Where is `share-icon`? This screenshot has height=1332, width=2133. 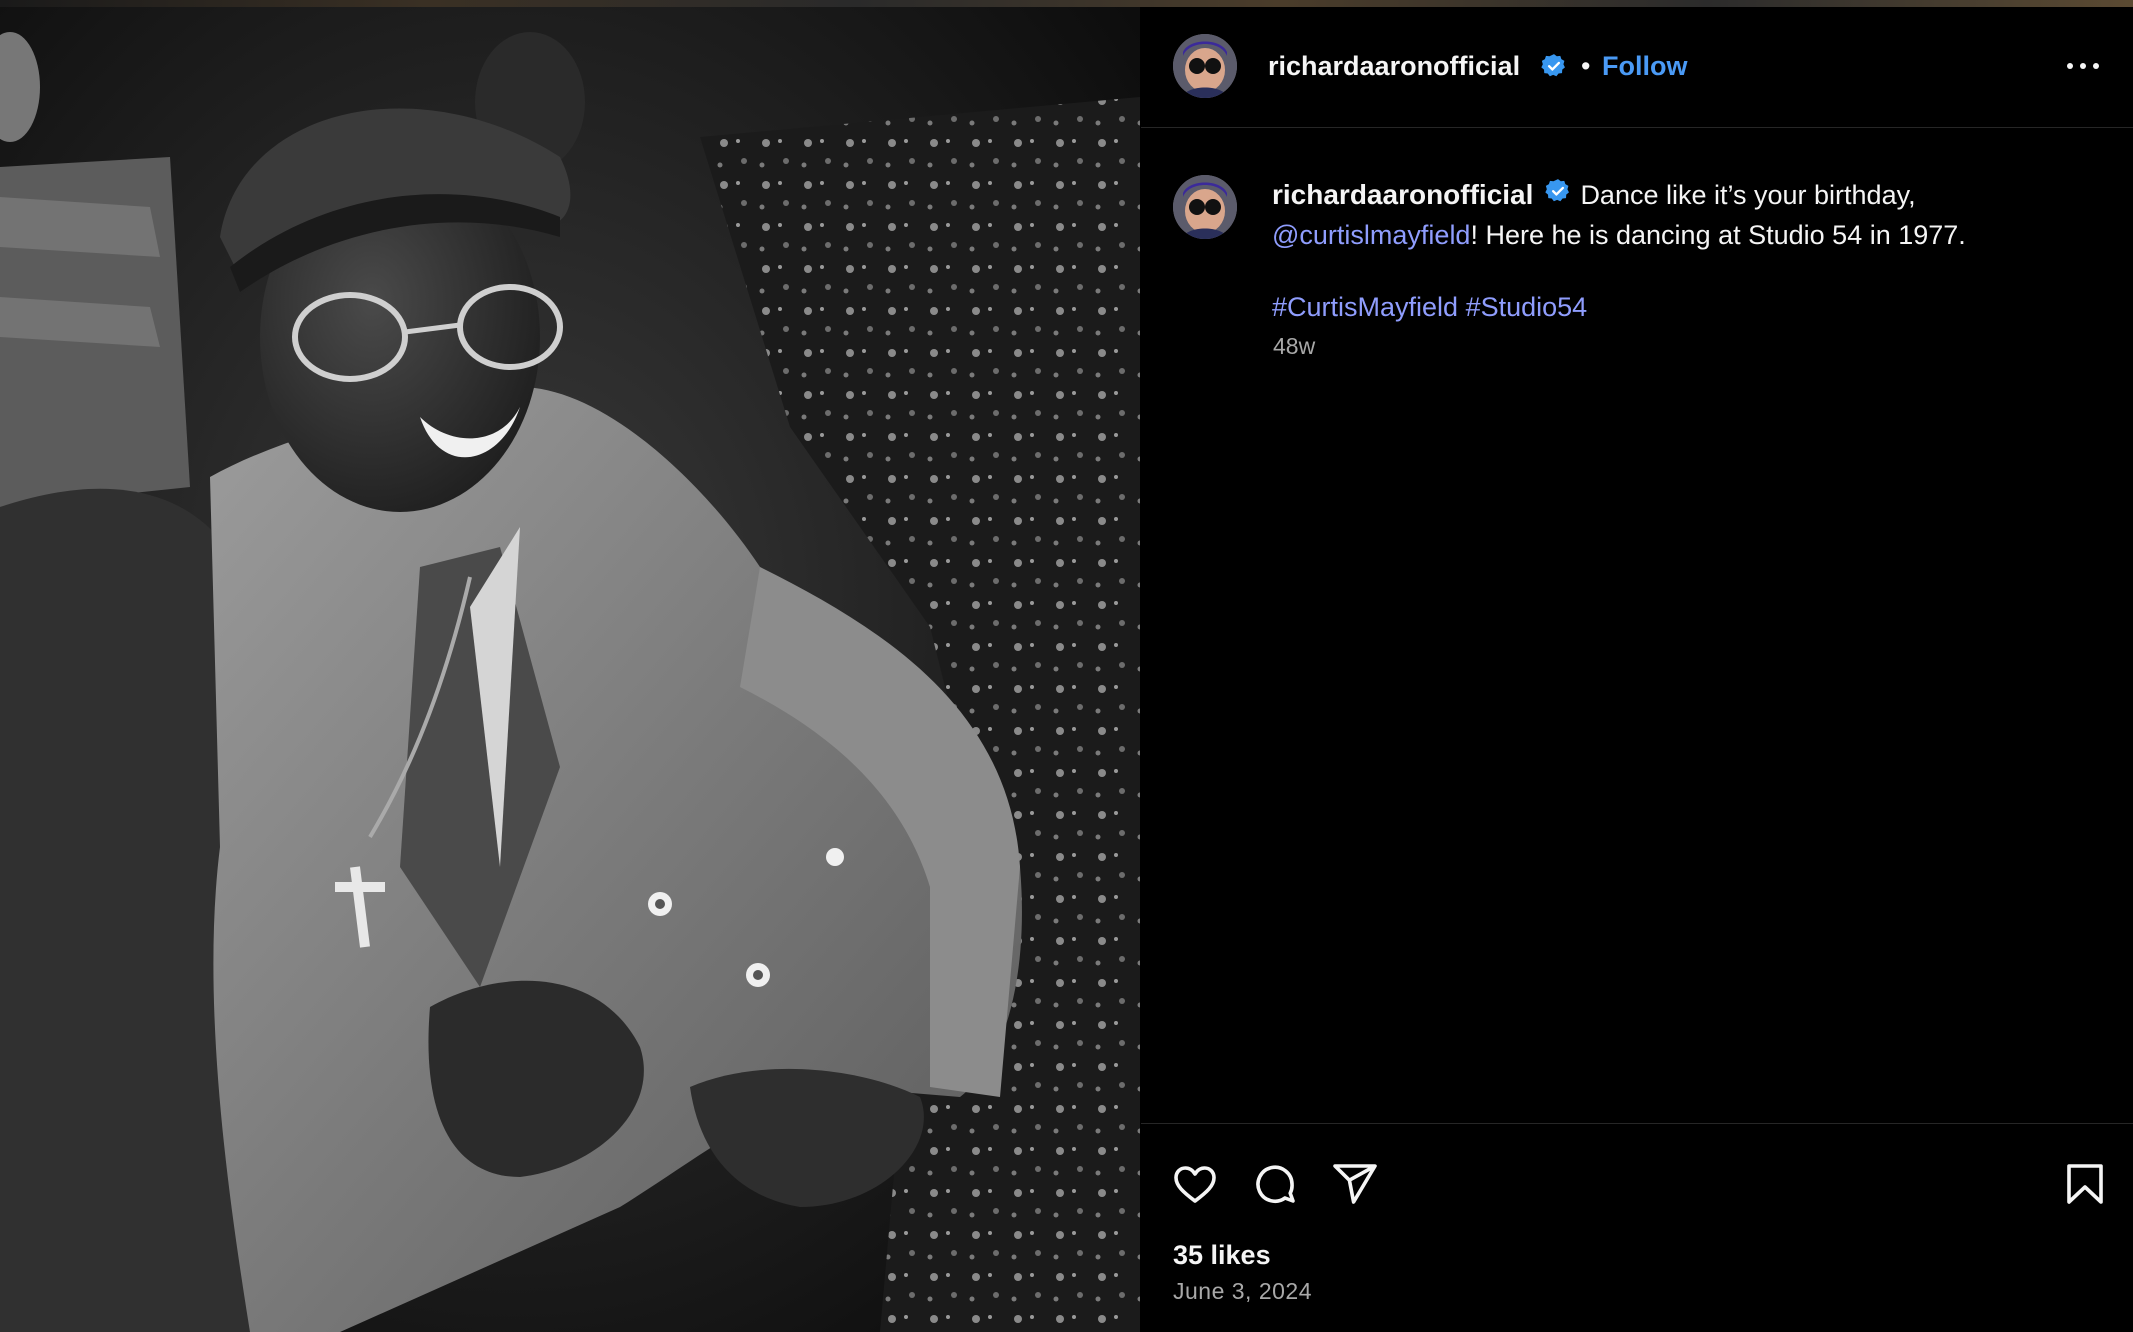
share-icon is located at coordinates (1355, 1184).